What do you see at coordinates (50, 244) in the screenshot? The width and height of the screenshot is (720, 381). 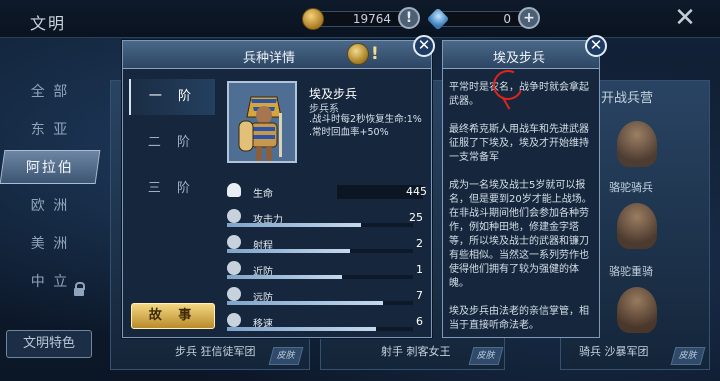 I see `nav-item-americas: 美 洲` at bounding box center [50, 244].